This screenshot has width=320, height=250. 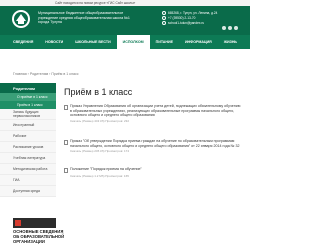 What do you see at coordinates (156, 121) in the screenshot?
I see `document-meta: Скачать (Размер 443 Кб) Просмотров: 232` at bounding box center [156, 121].